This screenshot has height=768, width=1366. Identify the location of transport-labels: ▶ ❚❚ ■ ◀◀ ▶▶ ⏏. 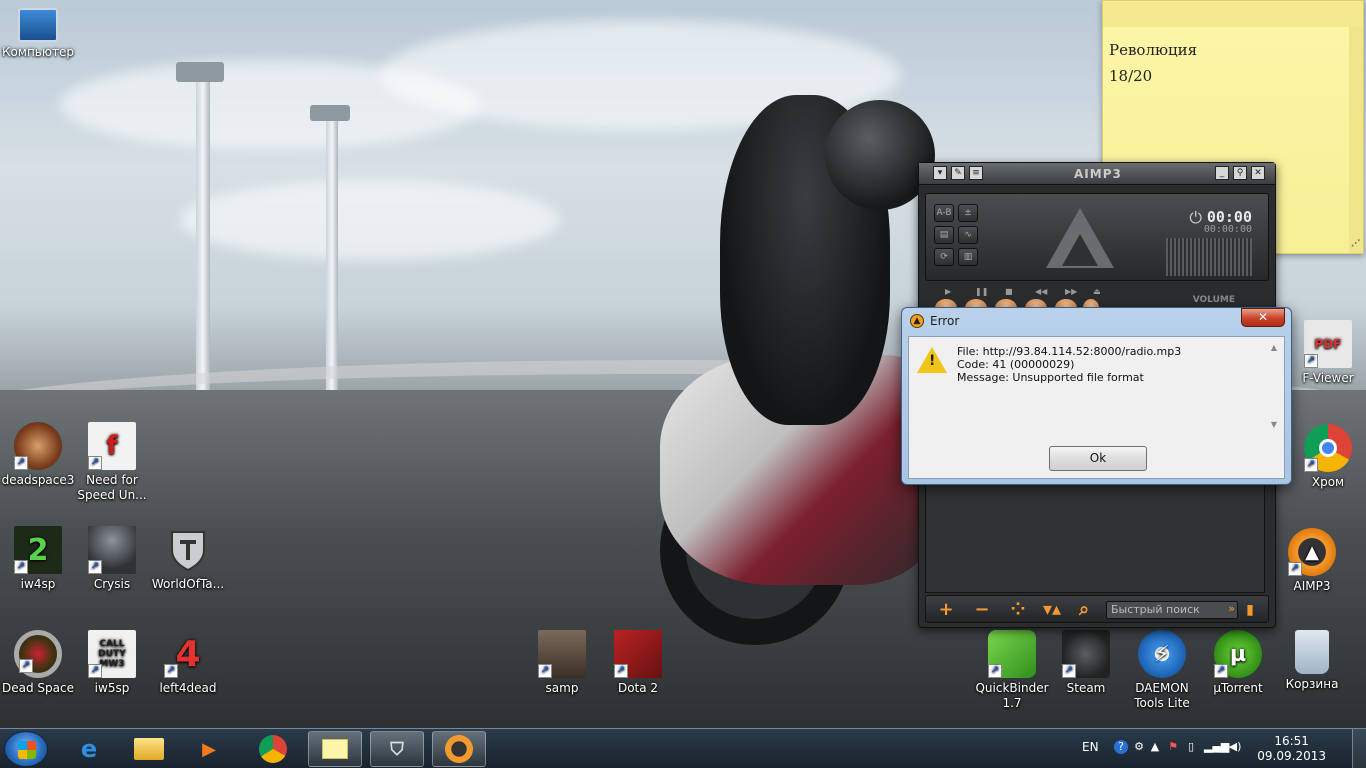
(1081, 292).